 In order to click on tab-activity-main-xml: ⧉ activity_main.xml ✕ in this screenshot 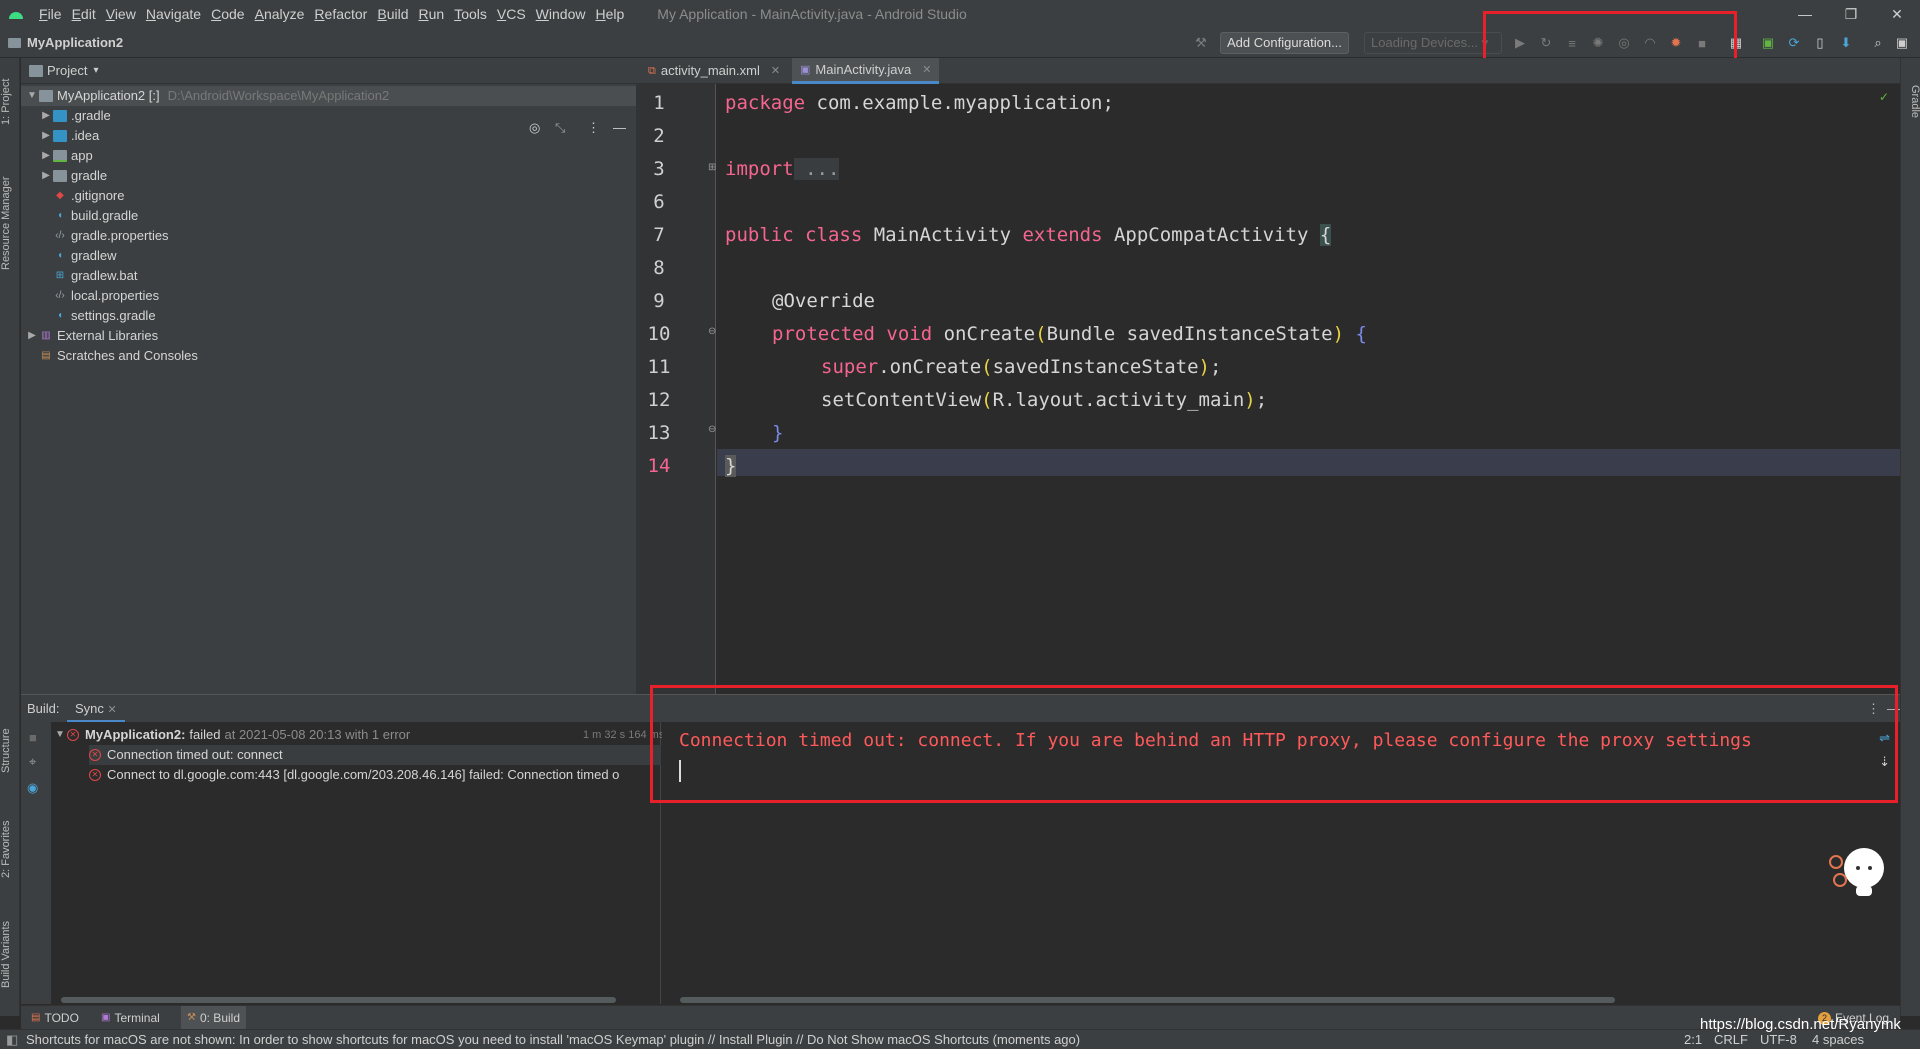, I will do `click(714, 71)`.